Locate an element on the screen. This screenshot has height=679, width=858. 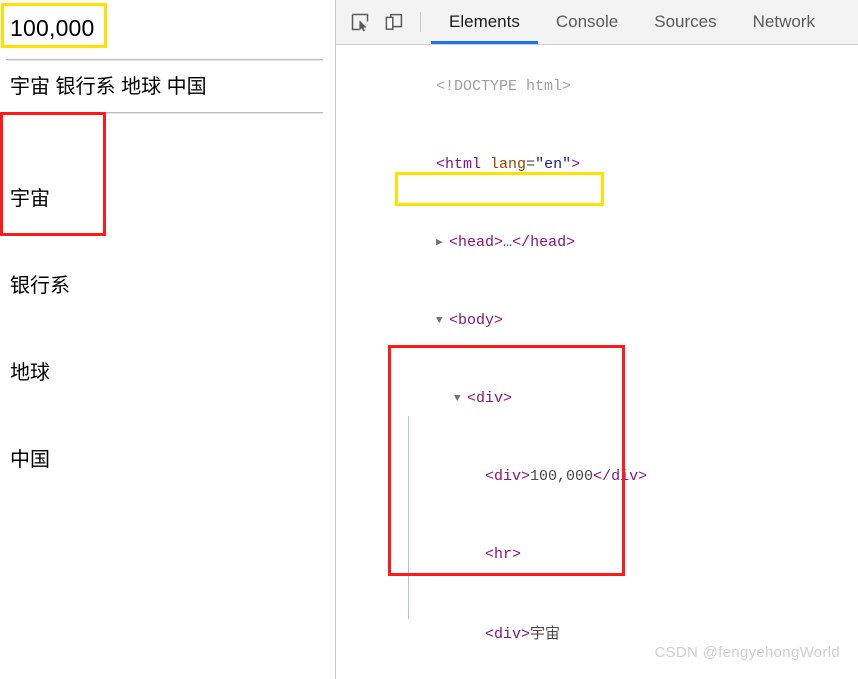
dom-row-div-outer-open: ▼ <div> is located at coordinates (597, 399).